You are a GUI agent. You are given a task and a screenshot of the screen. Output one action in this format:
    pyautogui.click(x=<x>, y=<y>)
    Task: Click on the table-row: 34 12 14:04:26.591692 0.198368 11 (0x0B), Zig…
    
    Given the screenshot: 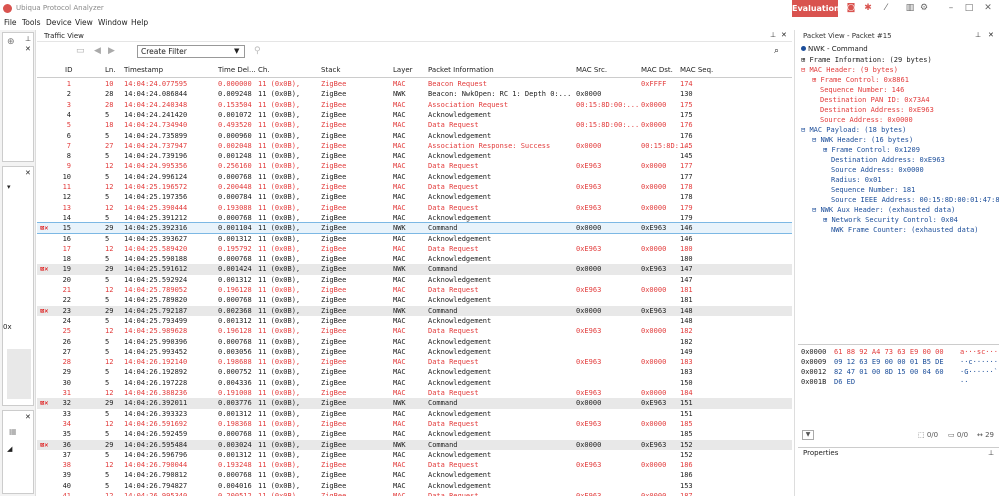 What is the action you would take?
    pyautogui.click(x=414, y=424)
    